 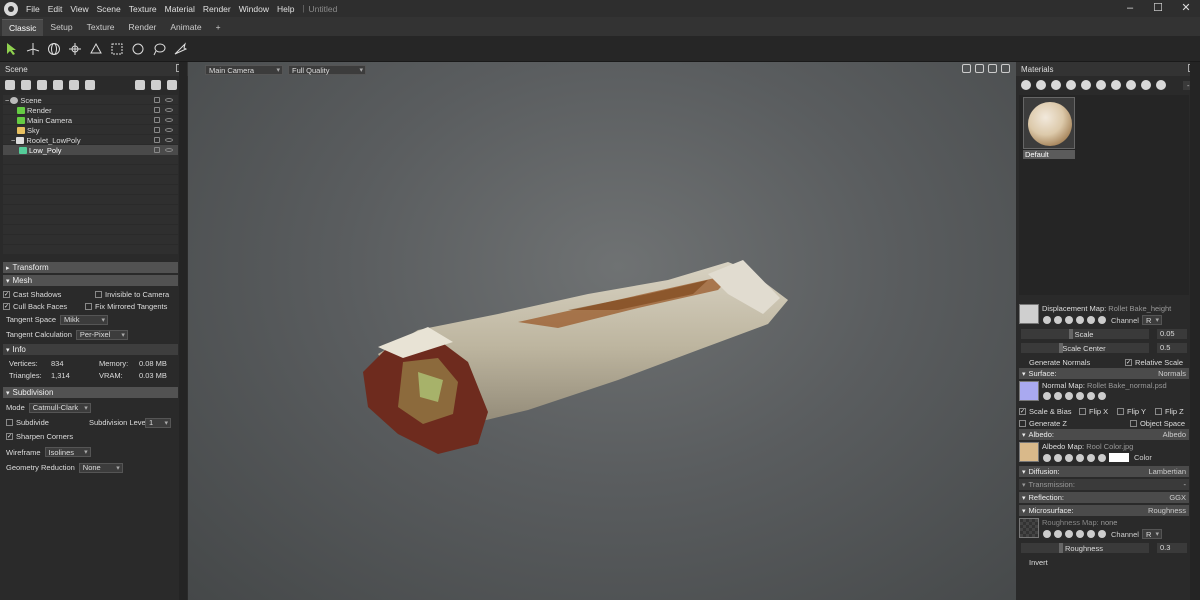 What do you see at coordinates (1104, 548) in the screenshot?
I see `roughness-slider: Roughness 0.3` at bounding box center [1104, 548].